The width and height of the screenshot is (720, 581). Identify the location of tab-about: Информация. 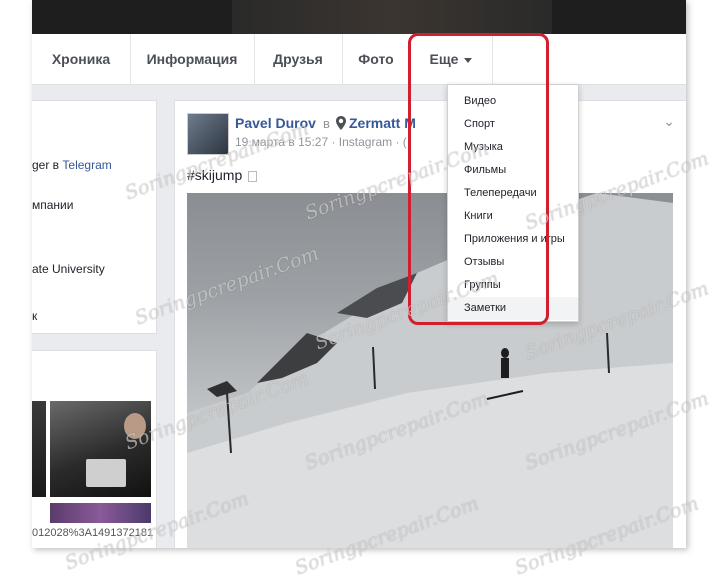
(192, 59).